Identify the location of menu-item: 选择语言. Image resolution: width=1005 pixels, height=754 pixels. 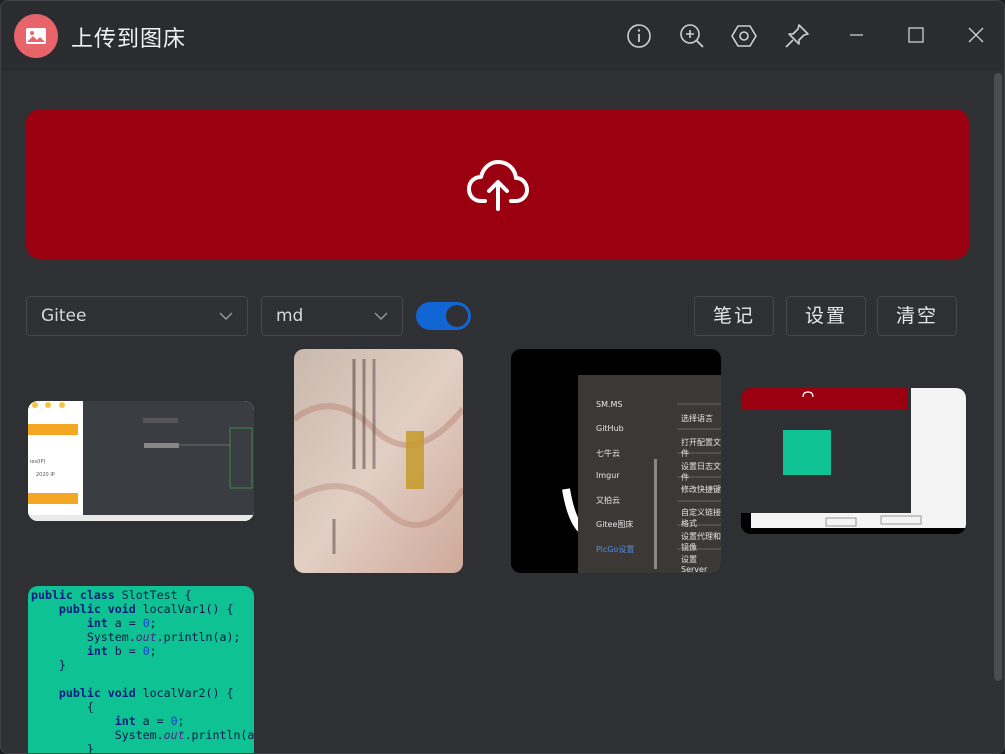
(697, 418).